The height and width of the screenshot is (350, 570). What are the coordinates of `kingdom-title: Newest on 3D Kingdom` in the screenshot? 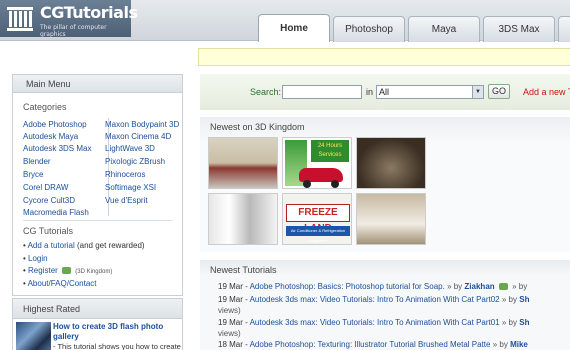 It's located at (257, 127).